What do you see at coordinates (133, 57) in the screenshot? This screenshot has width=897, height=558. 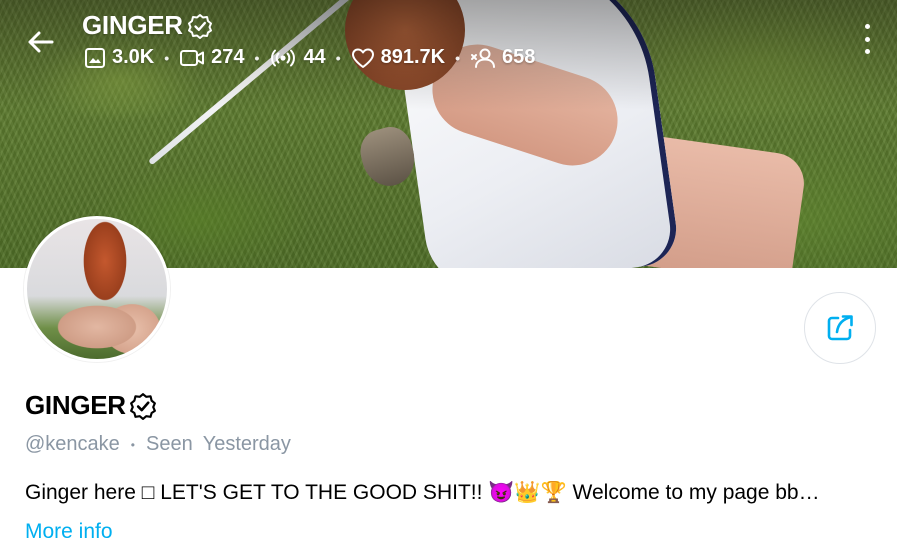 I see `stat-photos-value: 3.0K` at bounding box center [133, 57].